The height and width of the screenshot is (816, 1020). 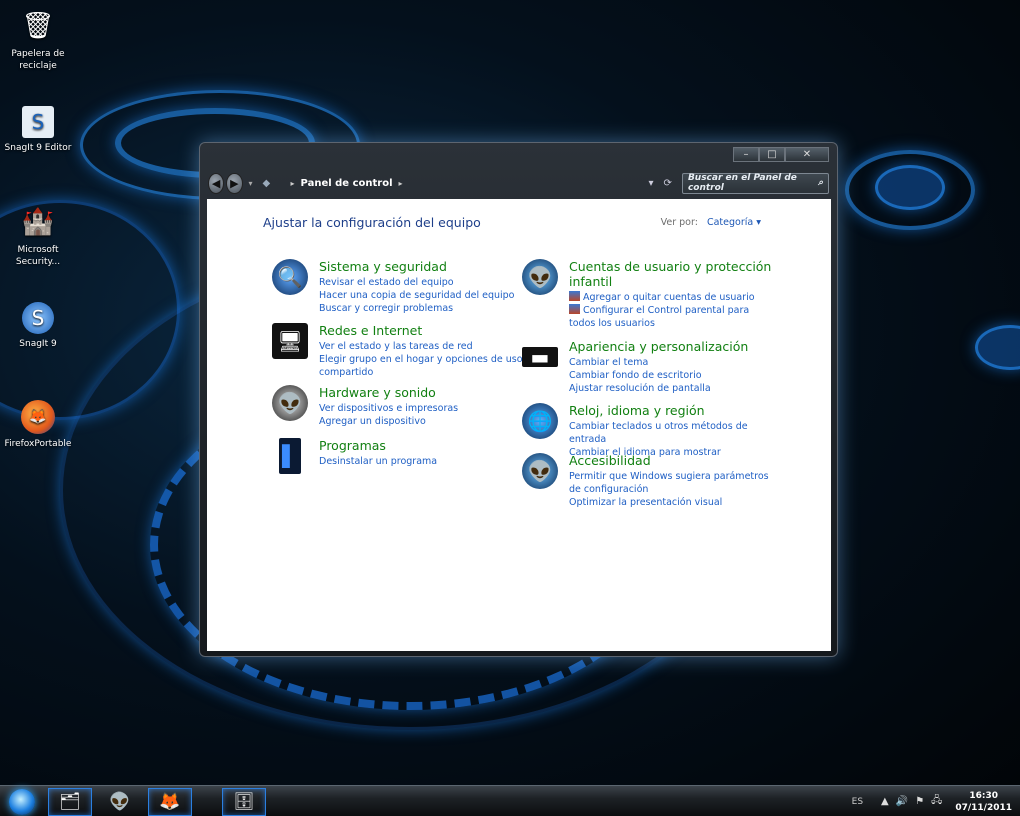 What do you see at coordinates (675, 388) in the screenshot?
I see `category-link: Ajustar resolución de pantalla` at bounding box center [675, 388].